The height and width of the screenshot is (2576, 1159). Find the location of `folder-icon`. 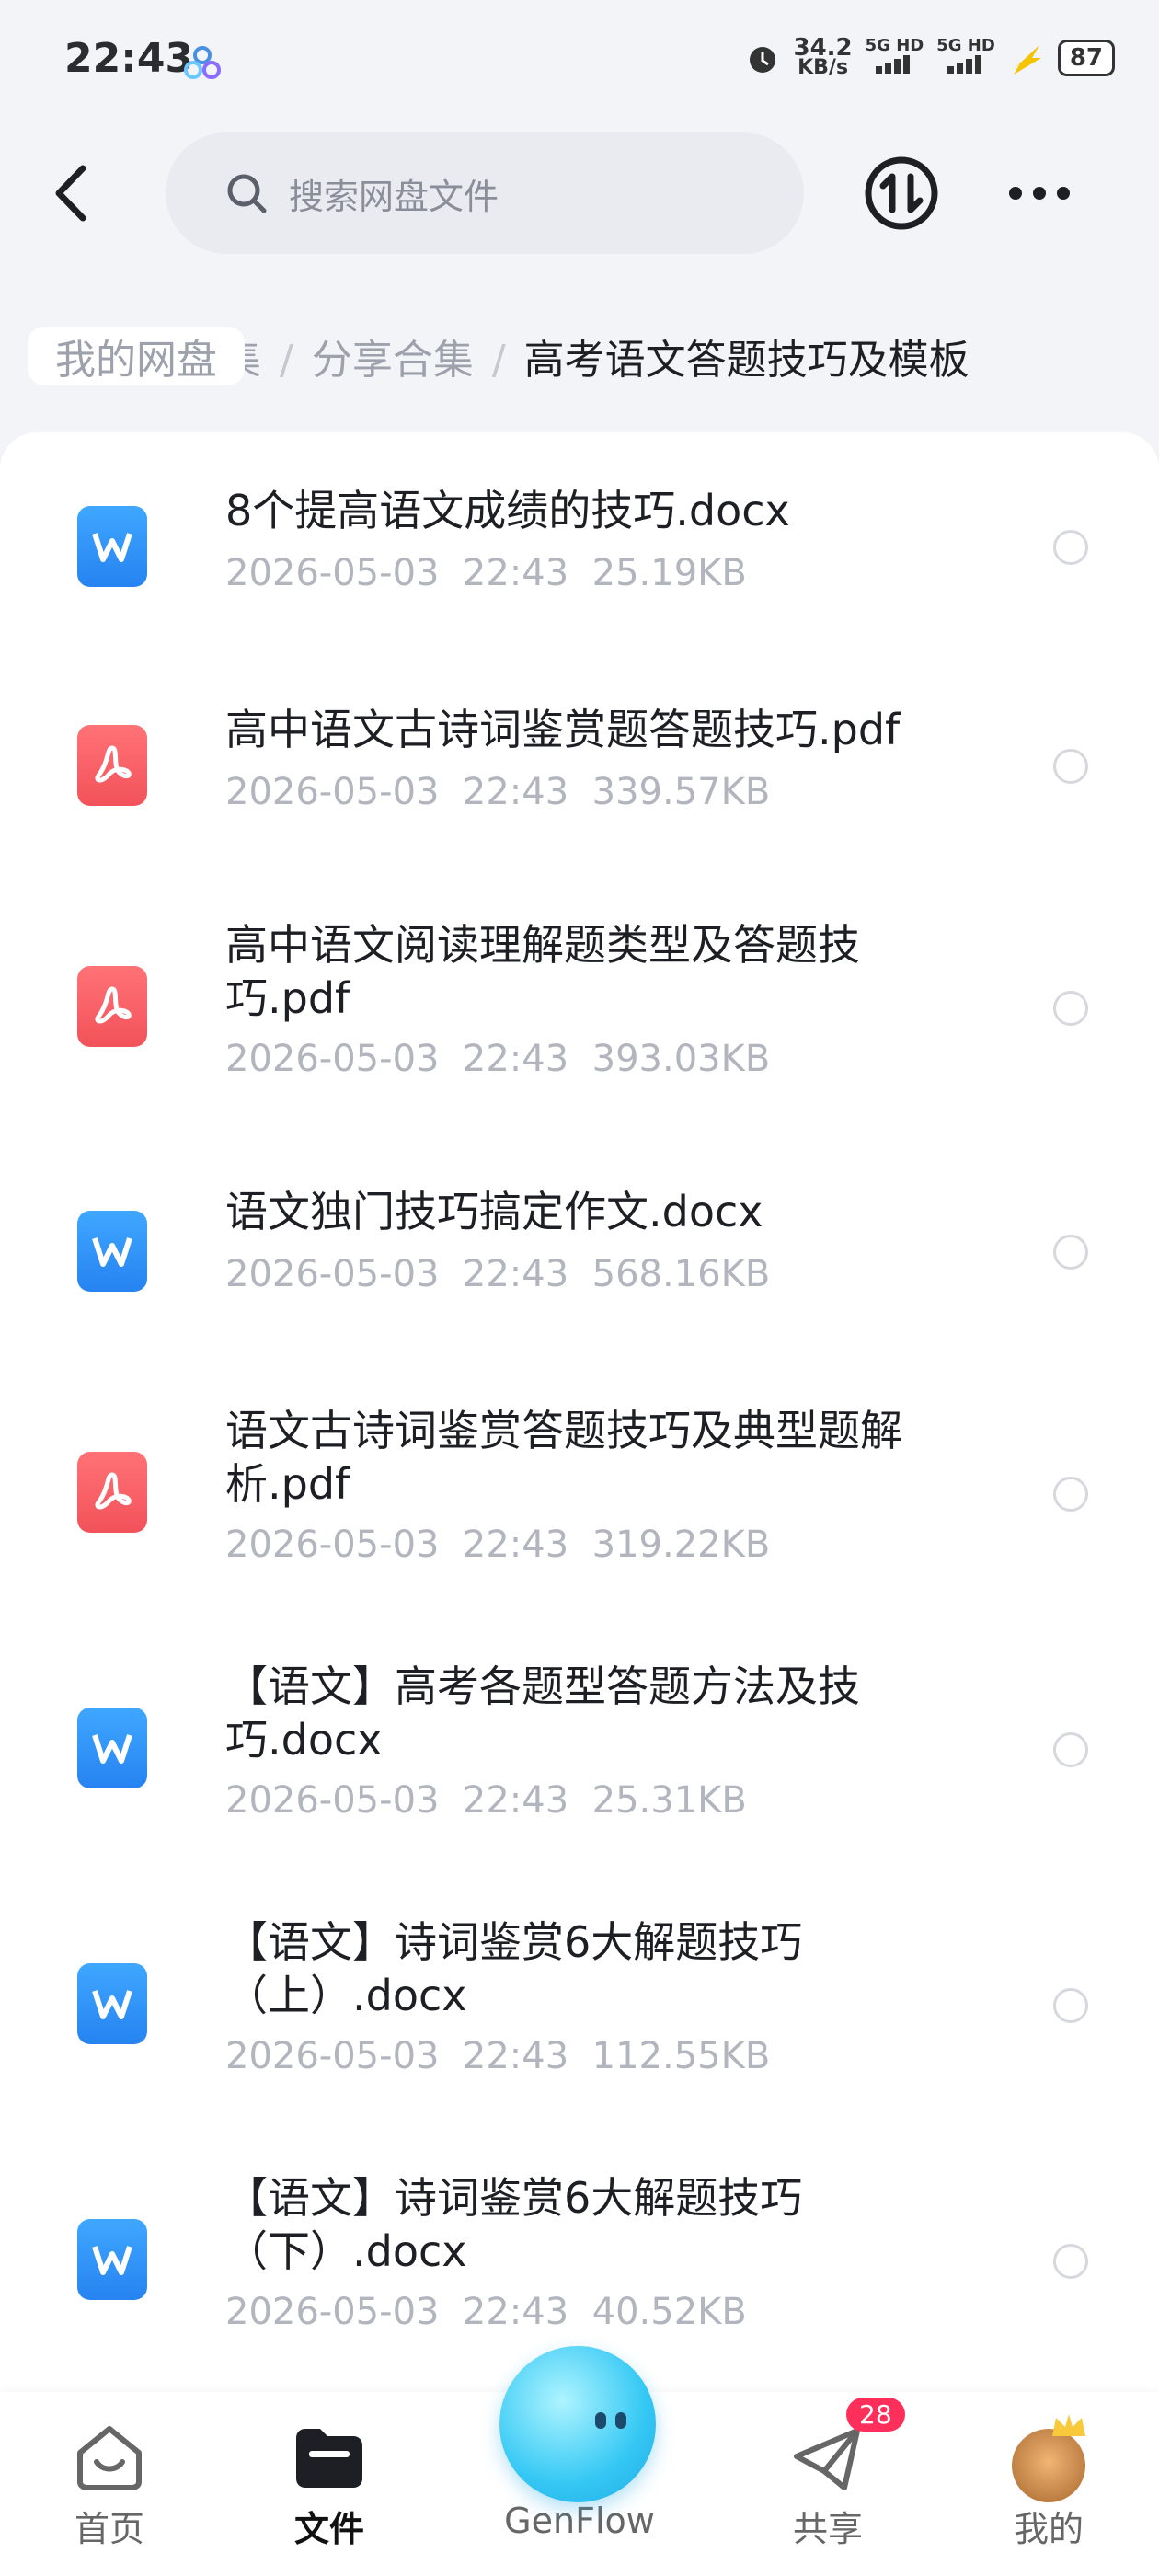

folder-icon is located at coordinates (329, 2458).